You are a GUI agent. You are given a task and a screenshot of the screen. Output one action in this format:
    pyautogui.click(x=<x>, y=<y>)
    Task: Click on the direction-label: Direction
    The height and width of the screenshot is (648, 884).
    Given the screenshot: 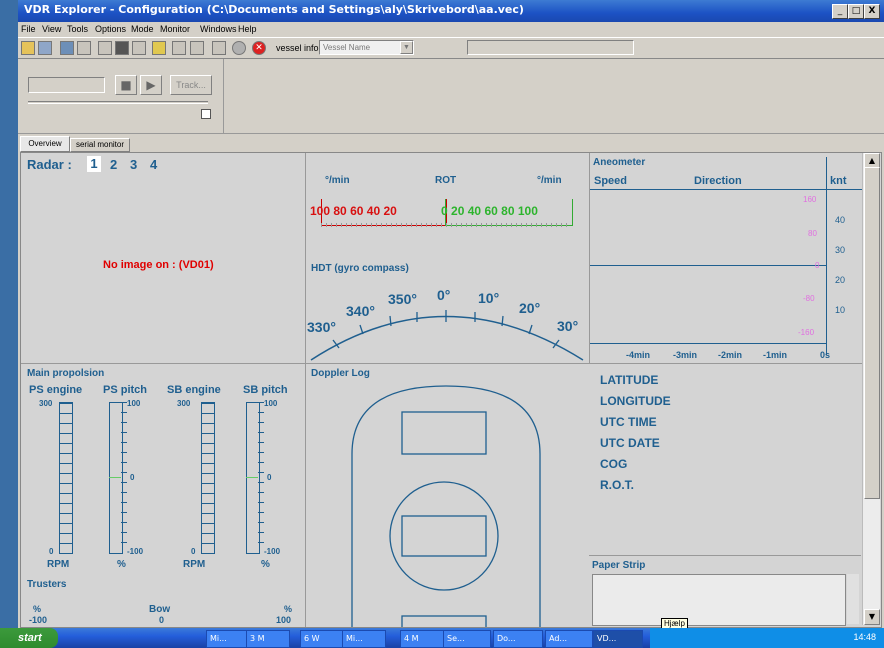 What is the action you would take?
    pyautogui.click(x=718, y=181)
    